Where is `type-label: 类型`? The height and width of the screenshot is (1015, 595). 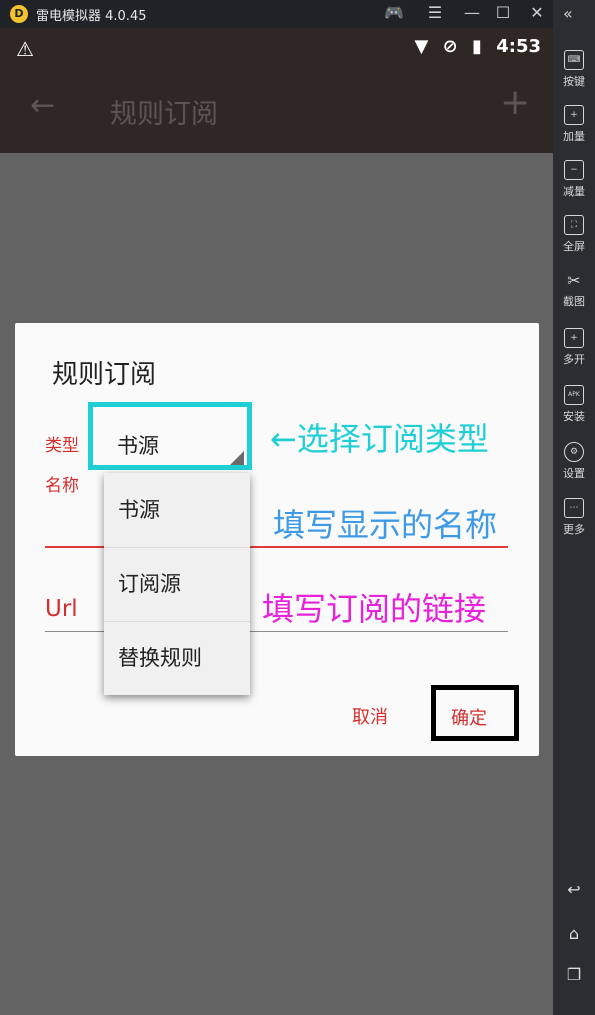
type-label: 类型 is located at coordinates (62, 446).